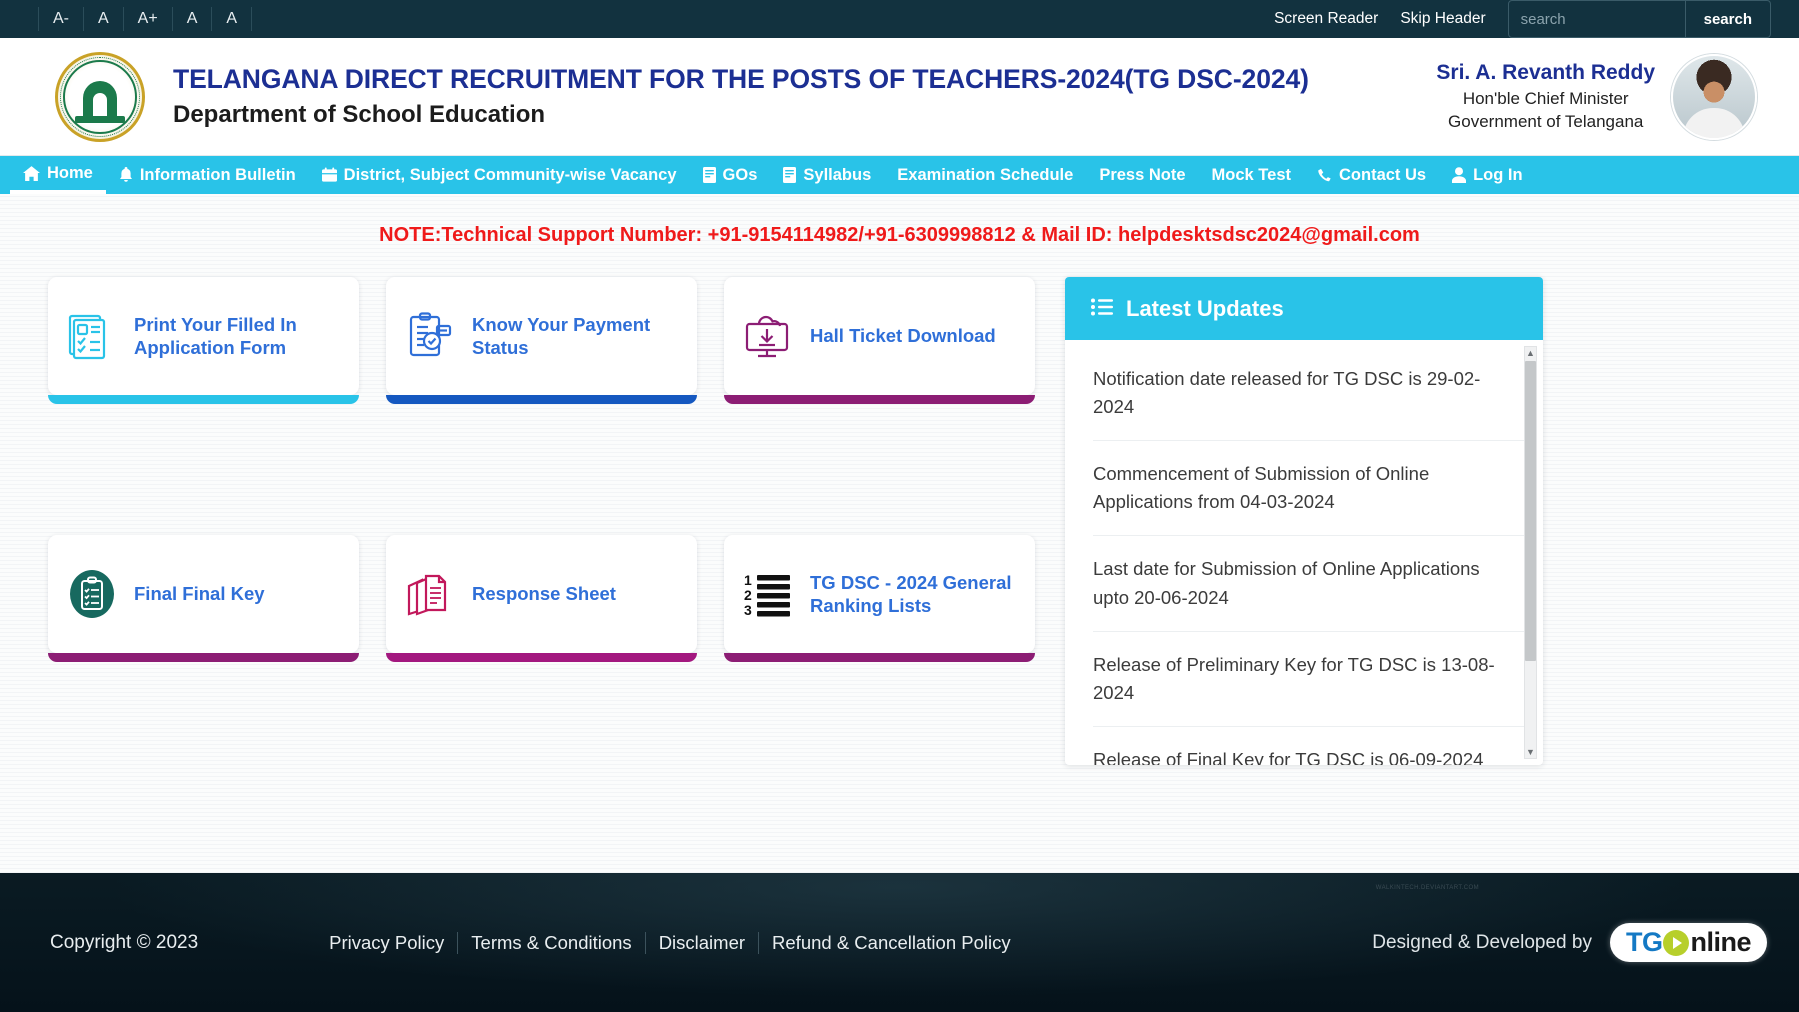 This screenshot has height=1012, width=1799. I want to click on latest-updates-header: Latest Updates, so click(1304, 308).